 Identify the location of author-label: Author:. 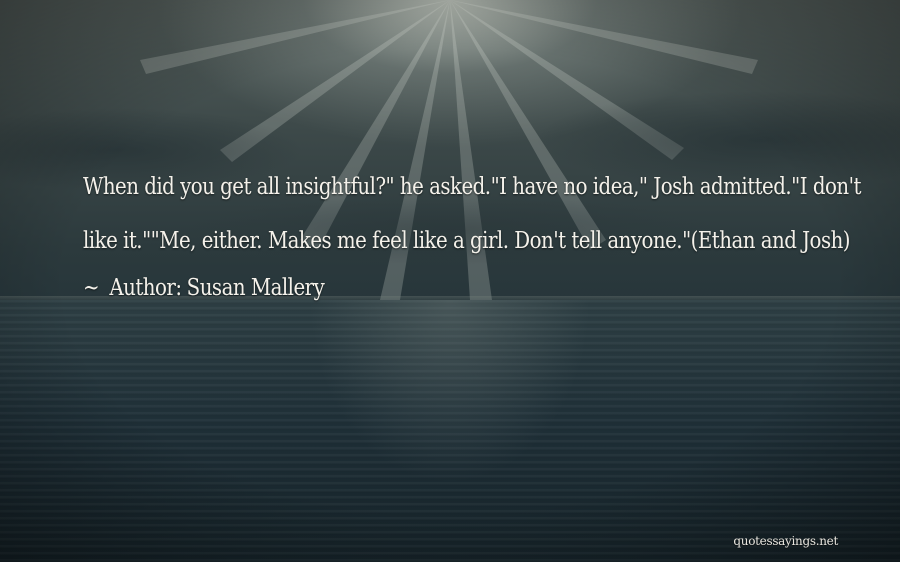
(145, 288).